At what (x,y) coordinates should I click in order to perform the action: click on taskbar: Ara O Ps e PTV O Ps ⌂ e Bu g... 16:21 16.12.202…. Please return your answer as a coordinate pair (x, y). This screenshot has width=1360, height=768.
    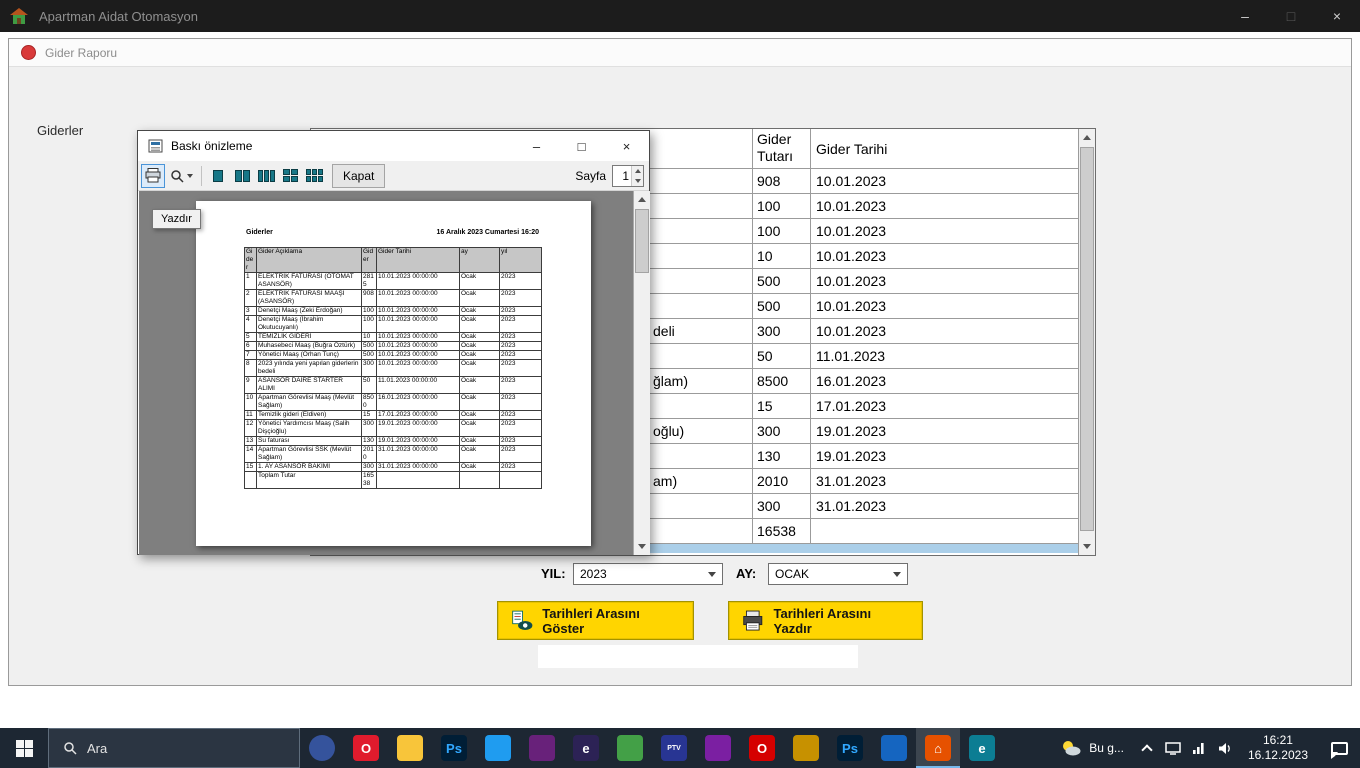
    Looking at the image, I should click on (680, 748).